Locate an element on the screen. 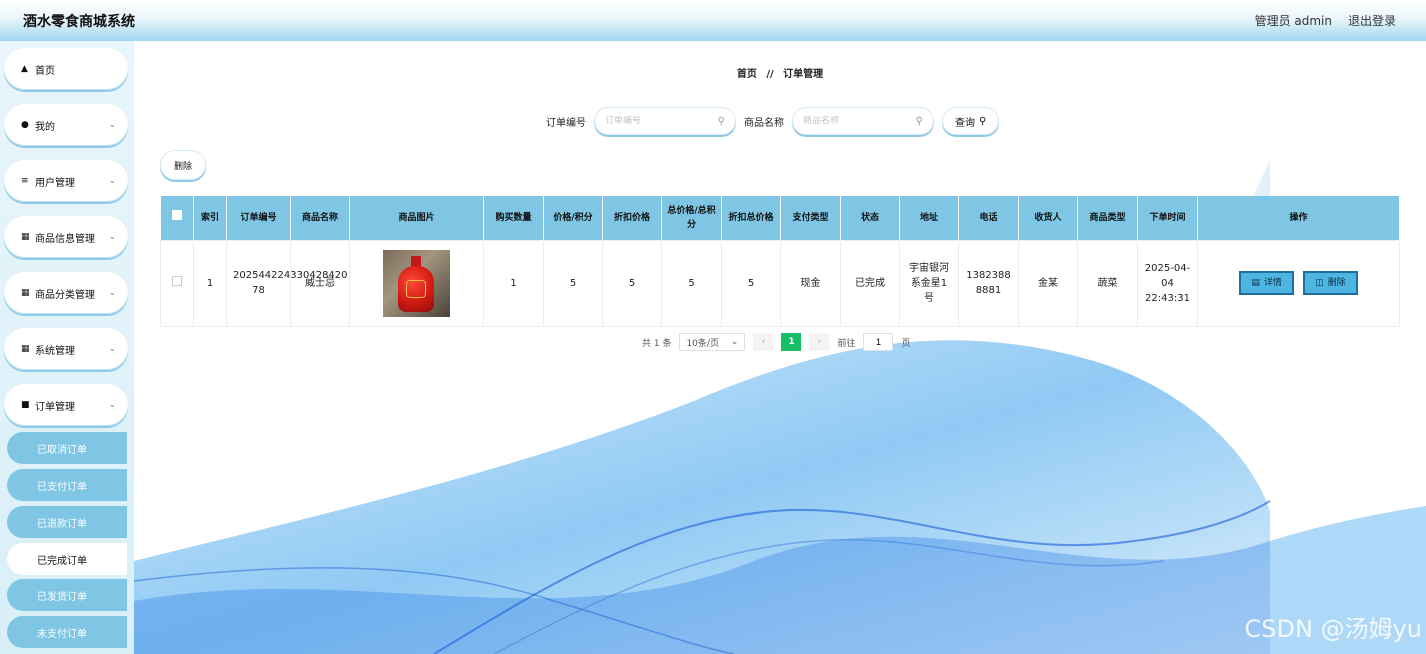 The width and height of the screenshot is (1426, 654). sidebar-item-mine: ● 我的 ⌄ is located at coordinates (66, 125).